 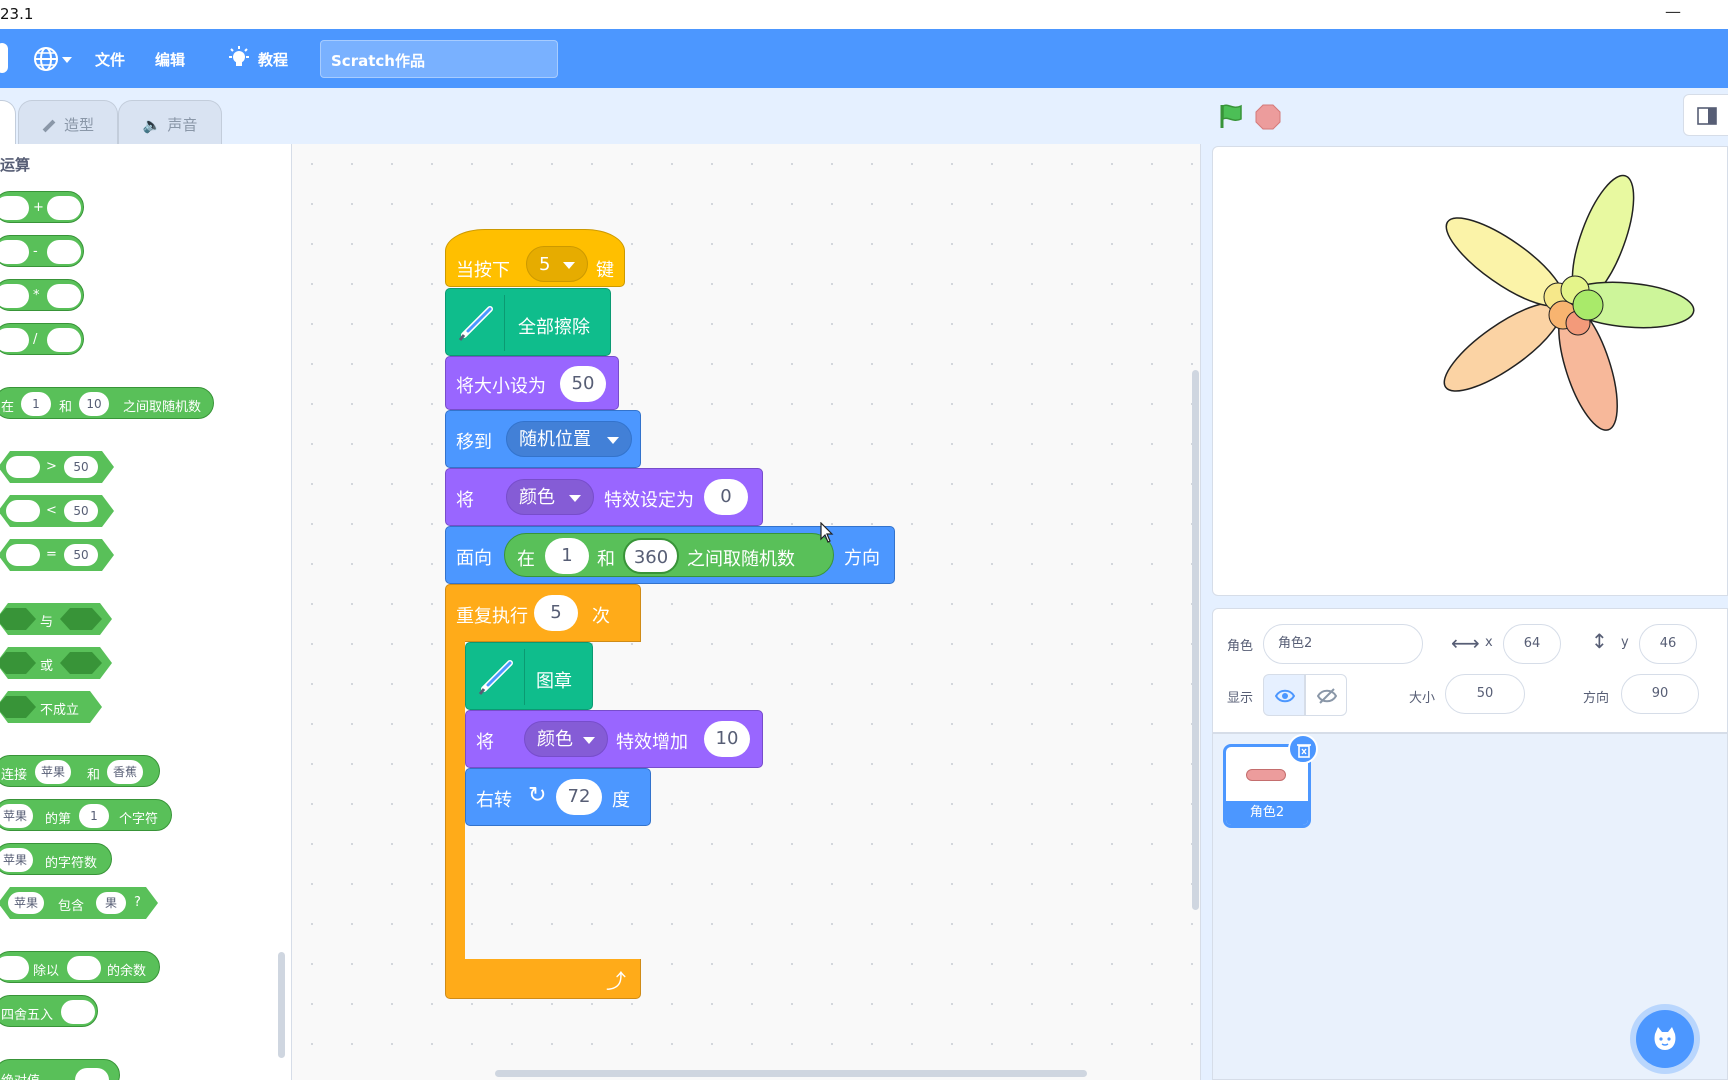 What do you see at coordinates (273, 59) in the screenshot?
I see `menu-tutorials: 教程` at bounding box center [273, 59].